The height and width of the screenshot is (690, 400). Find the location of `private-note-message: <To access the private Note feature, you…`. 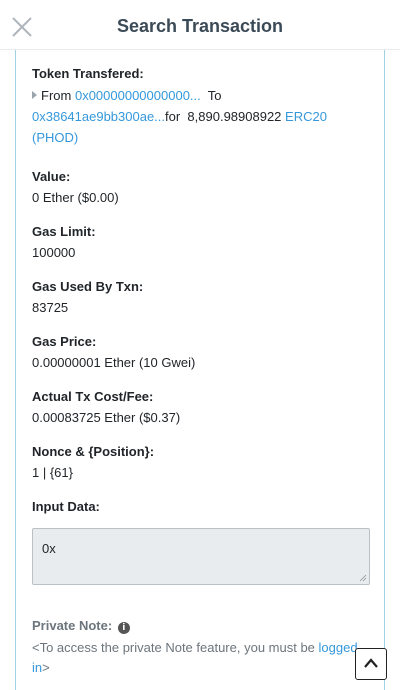

private-note-message: <To access the private Note feature, you… is located at coordinates (204, 658).